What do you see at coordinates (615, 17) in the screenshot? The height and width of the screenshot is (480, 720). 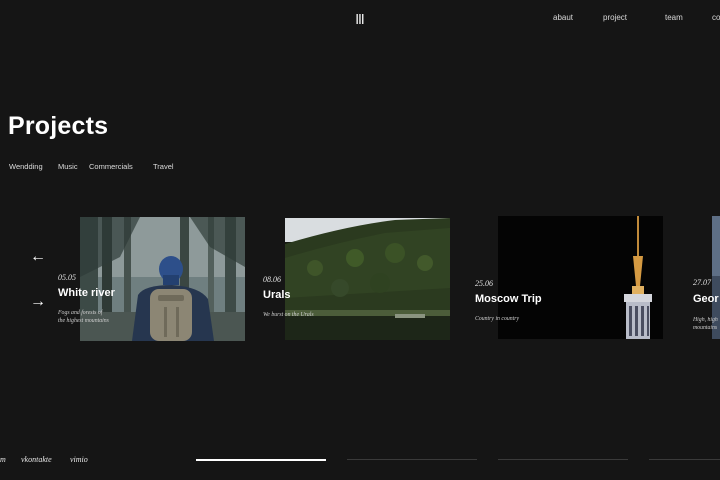 I see `nav-item-project: project` at bounding box center [615, 17].